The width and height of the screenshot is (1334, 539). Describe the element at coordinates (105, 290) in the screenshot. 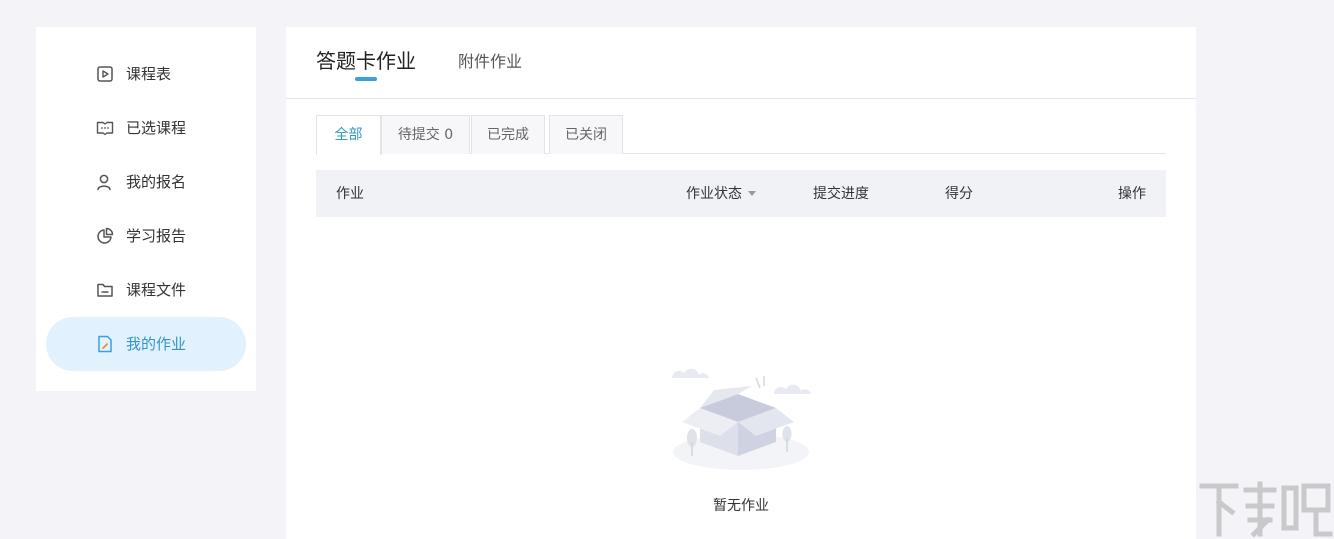

I see `folder-icon` at that location.